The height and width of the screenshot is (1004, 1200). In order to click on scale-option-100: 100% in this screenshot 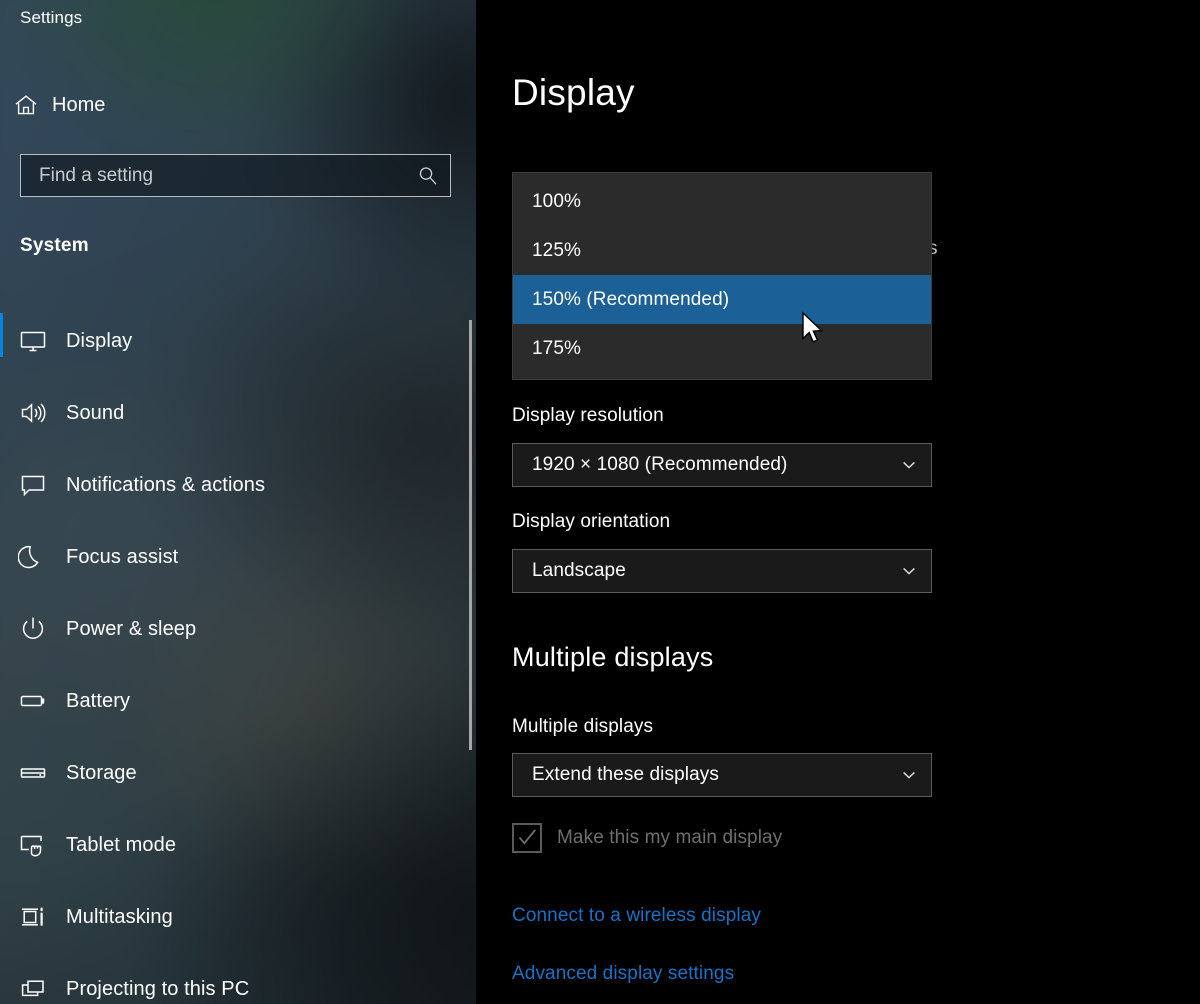, I will do `click(722, 201)`.